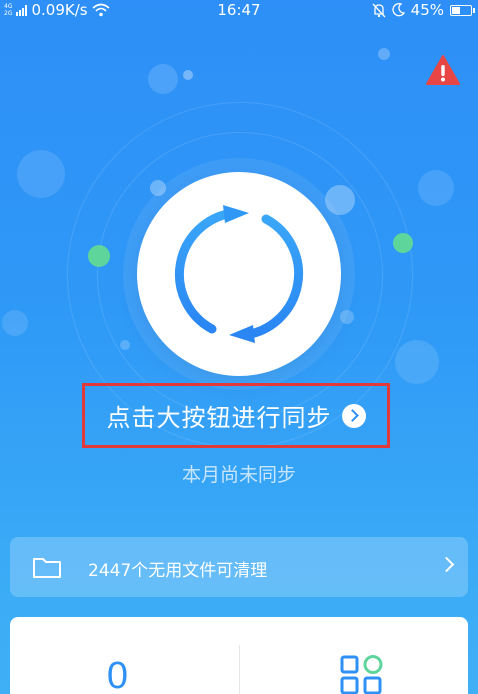  Describe the element at coordinates (398, 10) in the screenshot. I see `moon-icon` at that location.